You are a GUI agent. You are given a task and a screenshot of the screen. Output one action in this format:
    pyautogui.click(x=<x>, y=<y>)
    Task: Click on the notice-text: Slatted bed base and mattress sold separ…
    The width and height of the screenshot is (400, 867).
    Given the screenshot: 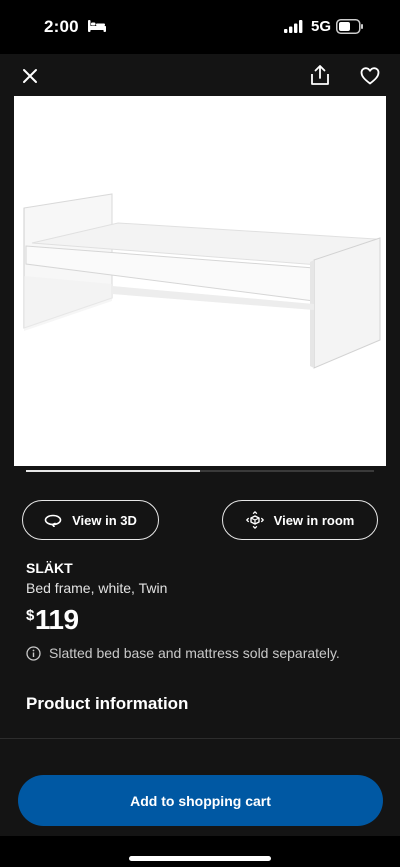 What is the action you would take?
    pyautogui.click(x=194, y=653)
    